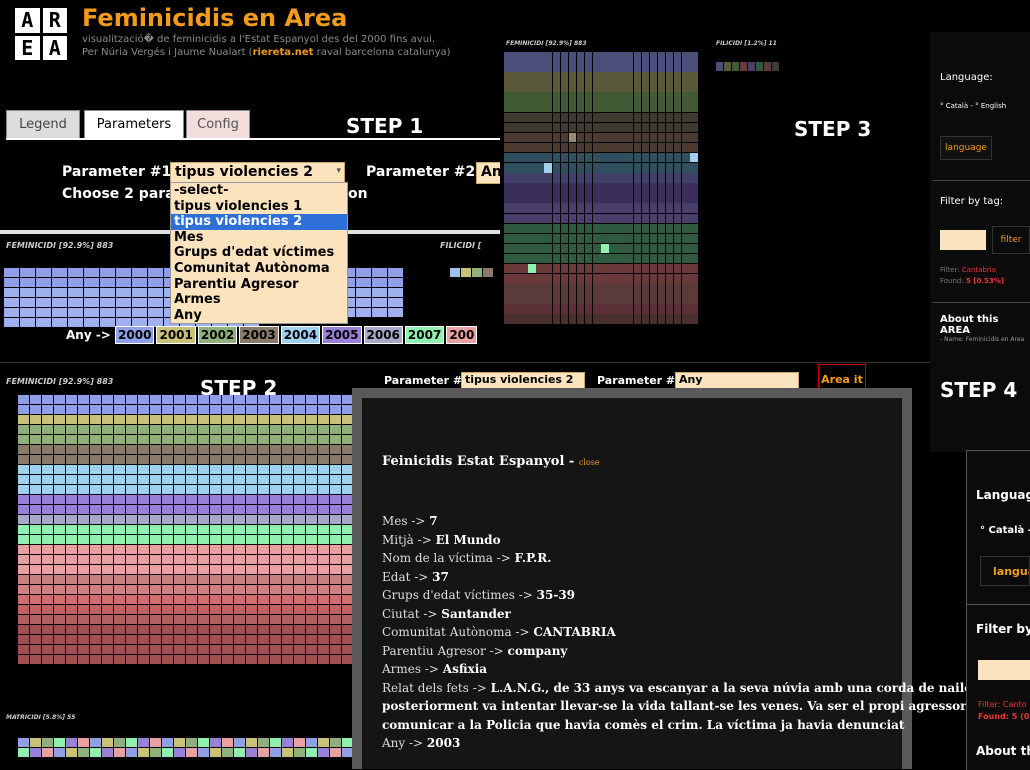 The image size is (1030, 770). Describe the element at coordinates (259, 207) in the screenshot. I see `dropdown-option: tipus violencies 1` at that location.